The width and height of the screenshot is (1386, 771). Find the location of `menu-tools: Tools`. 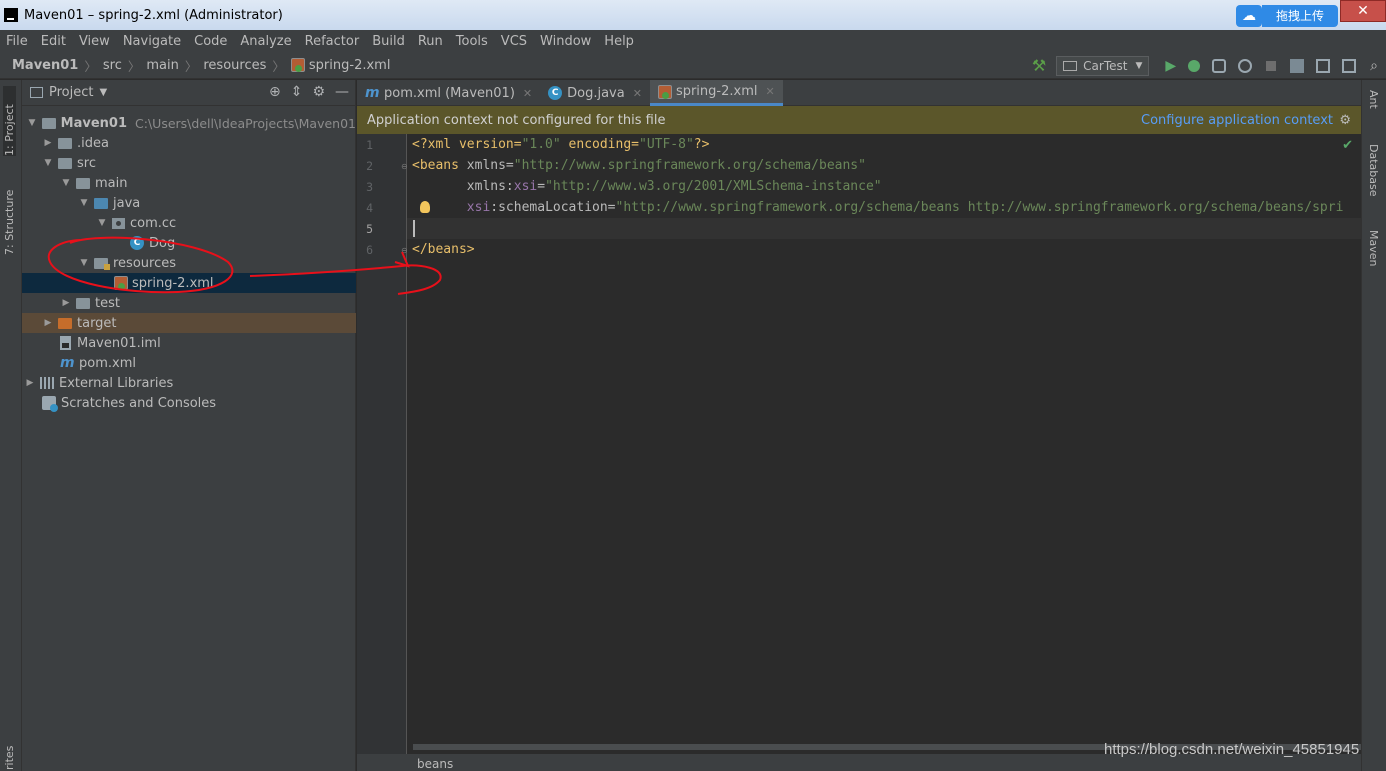

menu-tools: Tools is located at coordinates (472, 41).